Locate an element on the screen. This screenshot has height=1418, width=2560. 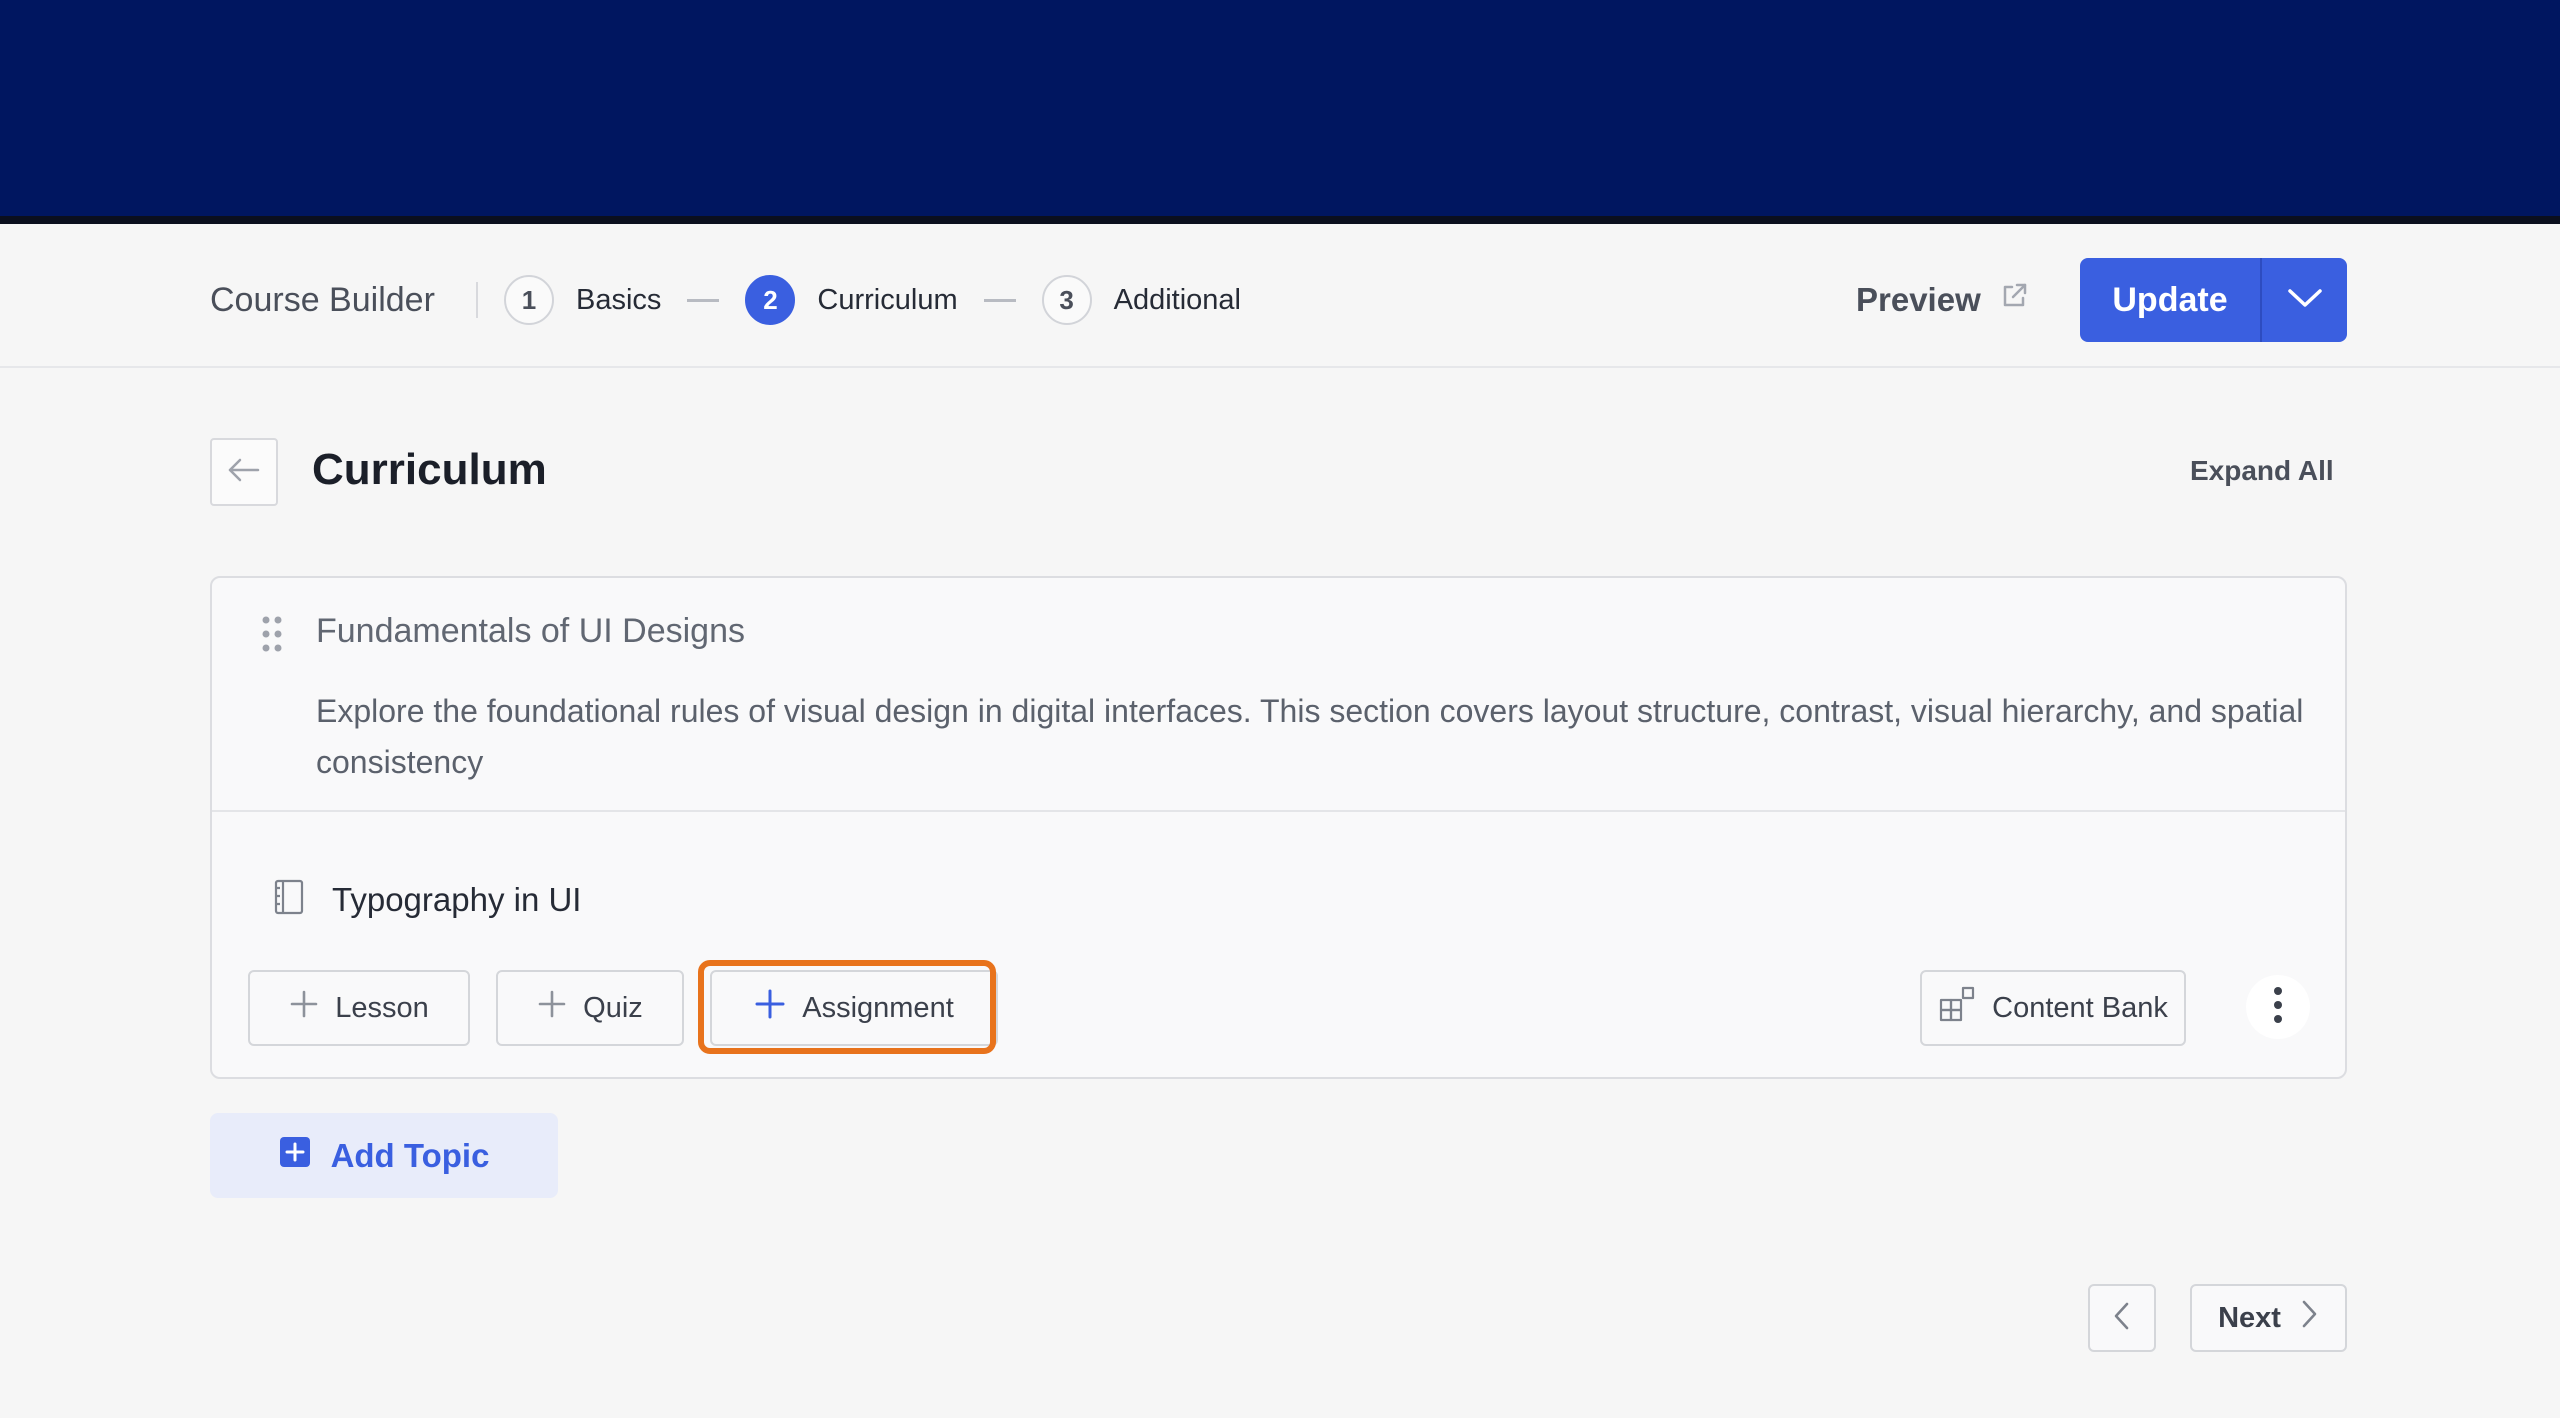
plus-square-icon is located at coordinates (295, 1156).